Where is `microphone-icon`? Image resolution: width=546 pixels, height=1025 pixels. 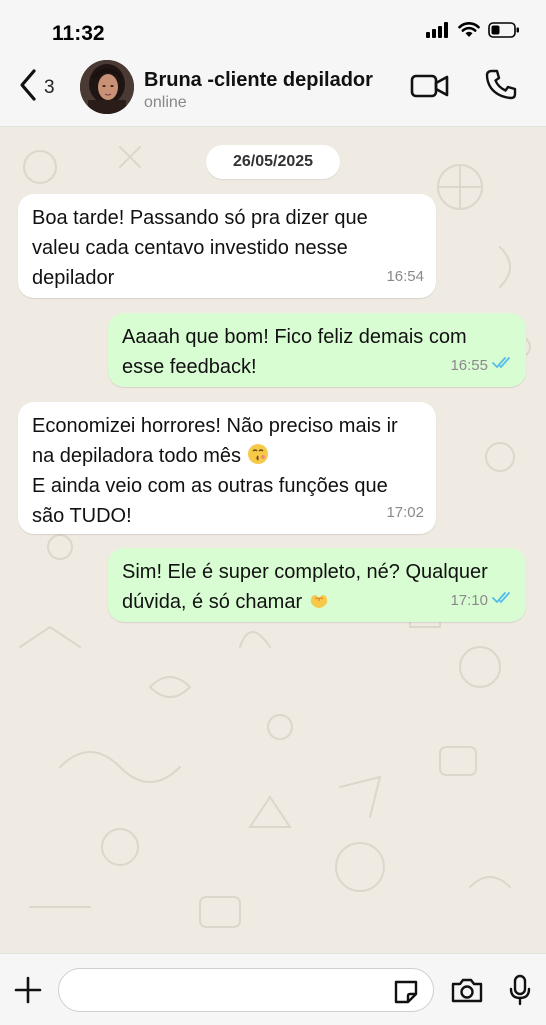 microphone-icon is located at coordinates (520, 992).